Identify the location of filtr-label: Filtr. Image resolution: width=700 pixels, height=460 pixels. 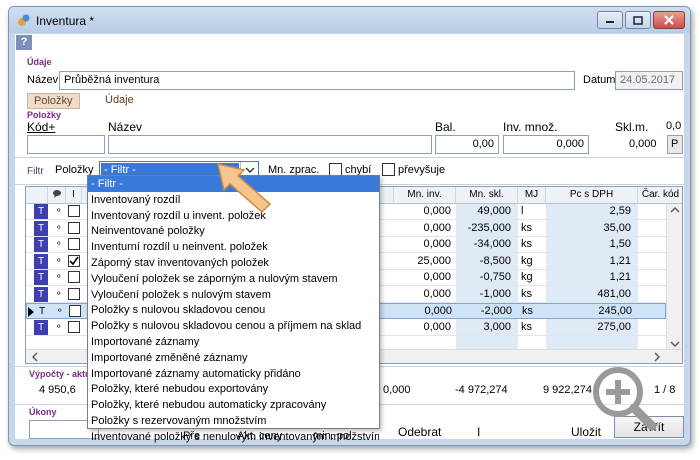
(35, 171).